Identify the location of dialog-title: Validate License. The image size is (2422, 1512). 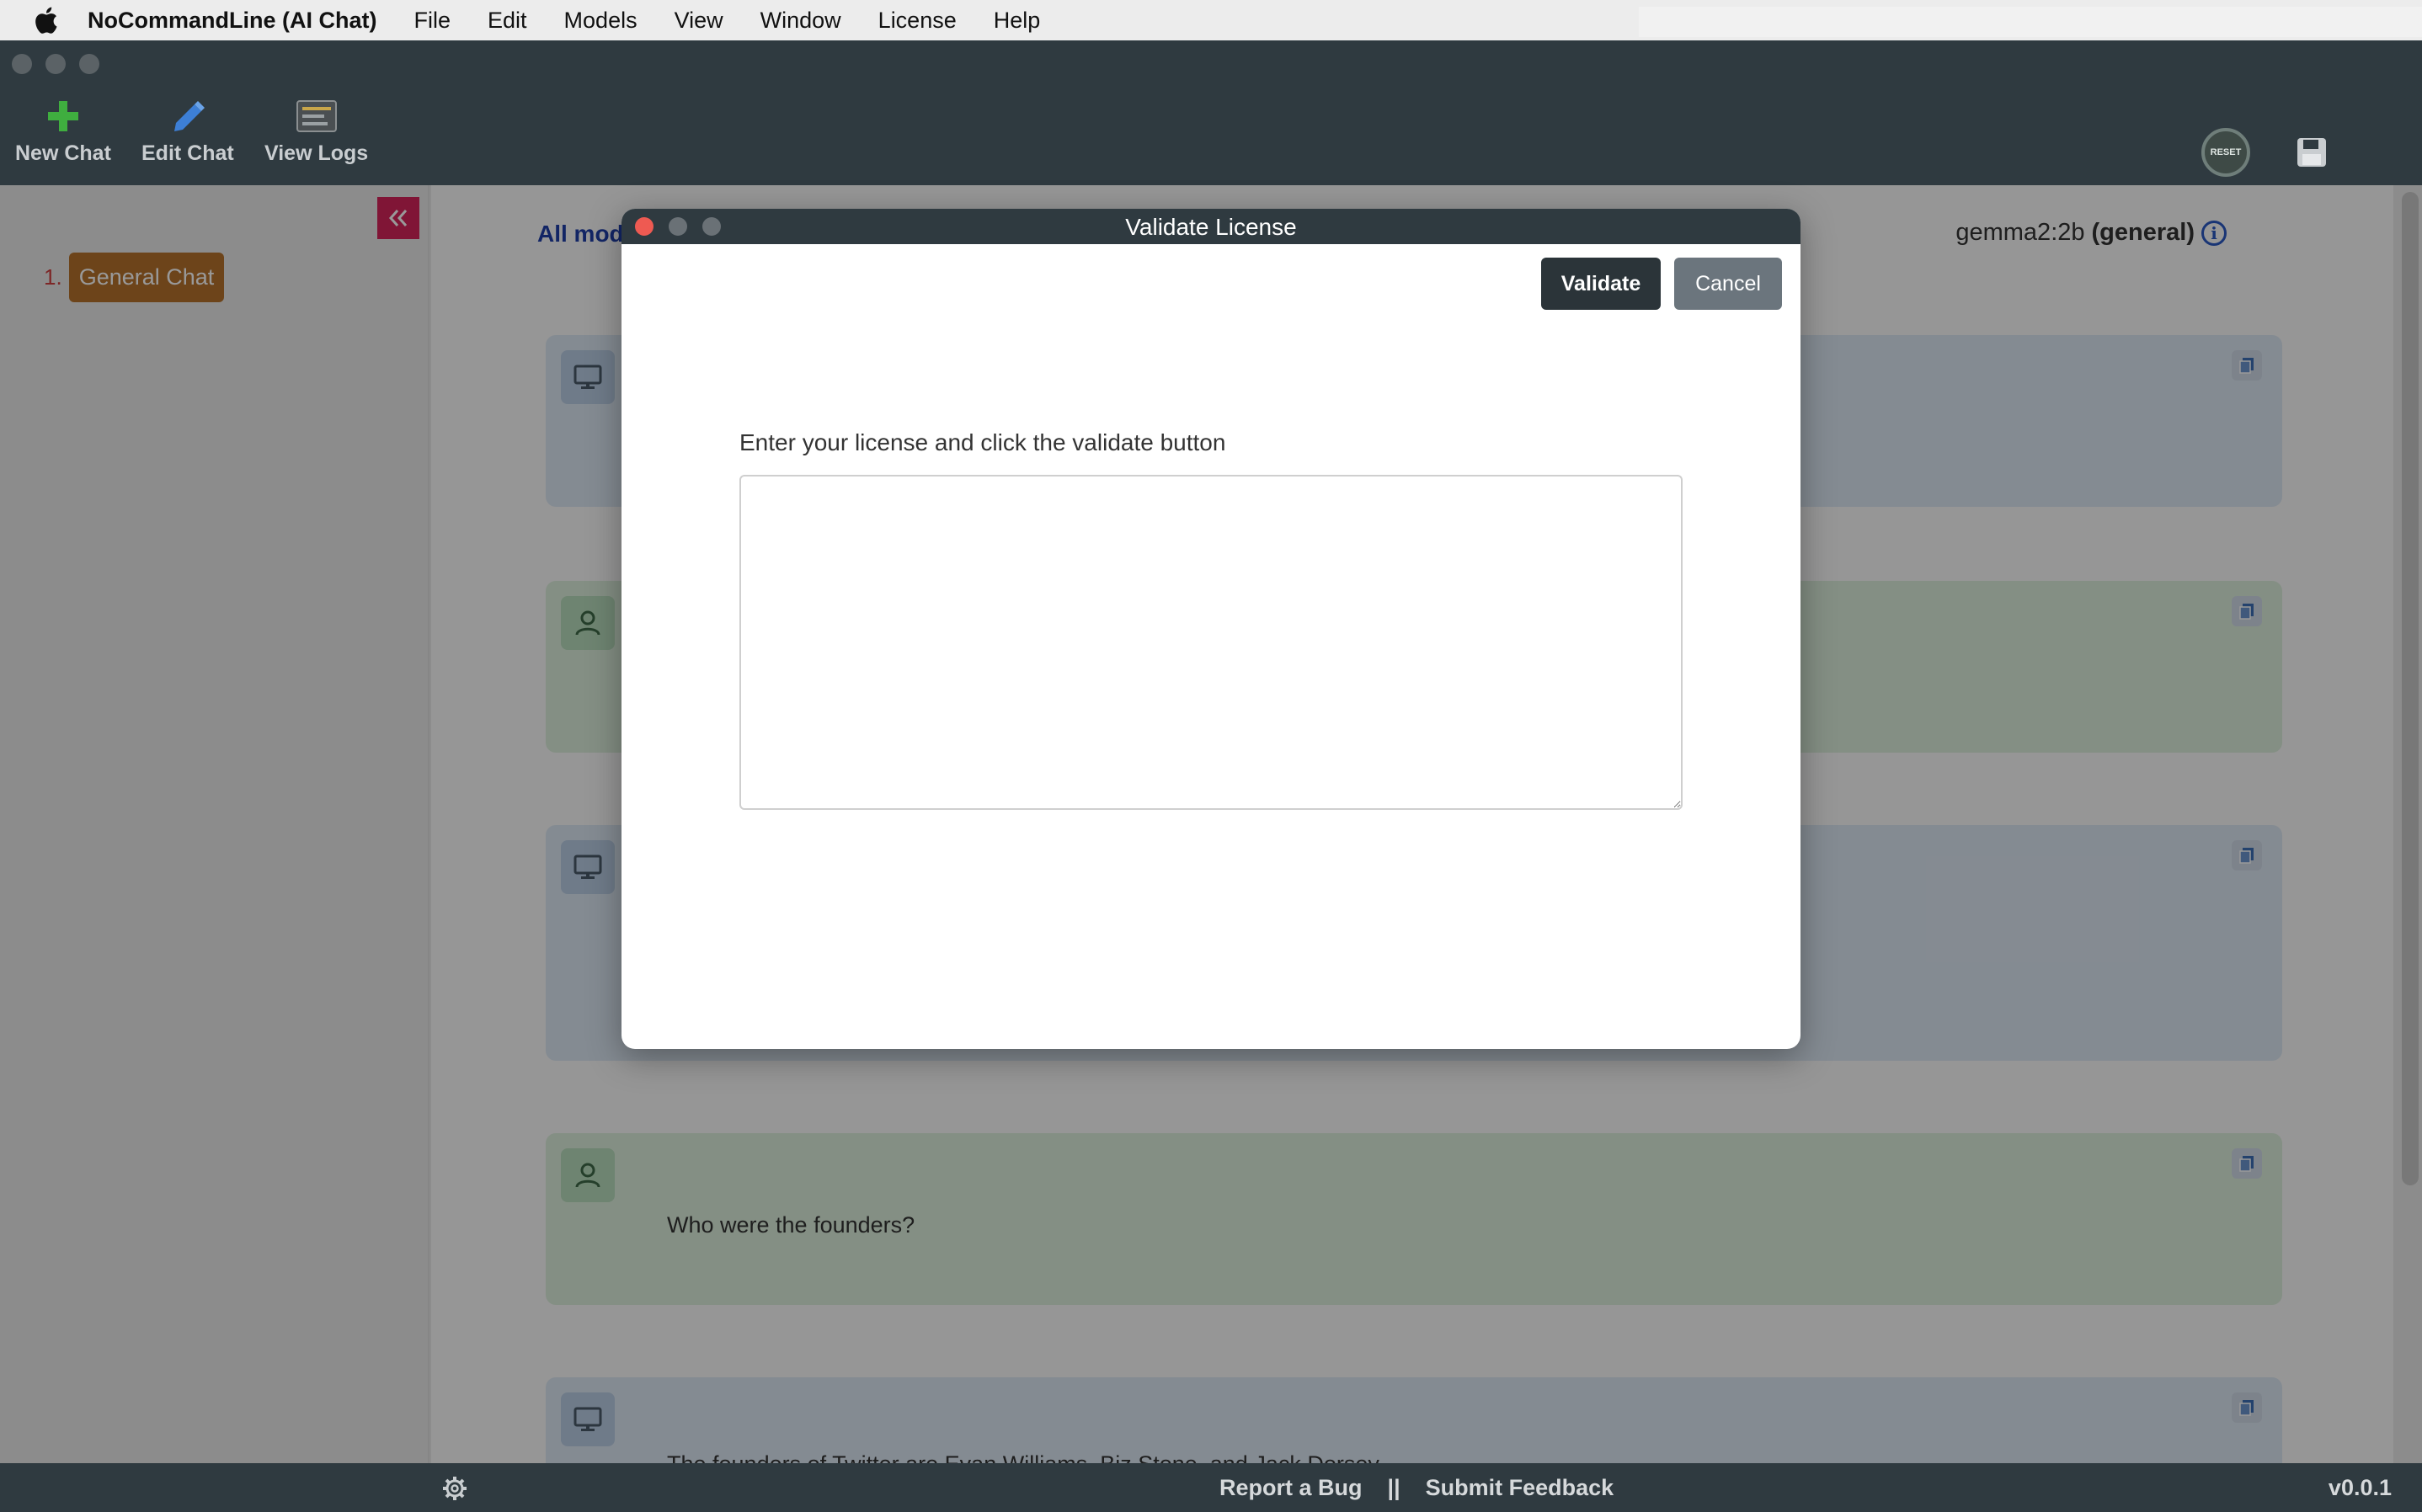
(1211, 227).